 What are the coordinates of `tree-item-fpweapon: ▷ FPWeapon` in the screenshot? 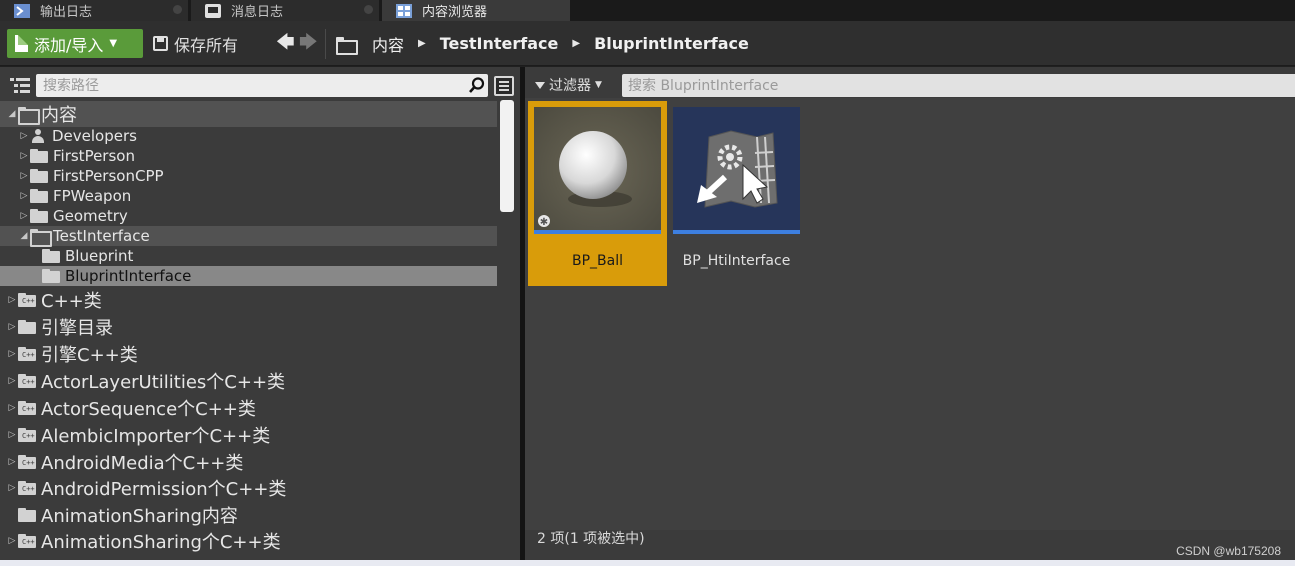 It's located at (66, 196).